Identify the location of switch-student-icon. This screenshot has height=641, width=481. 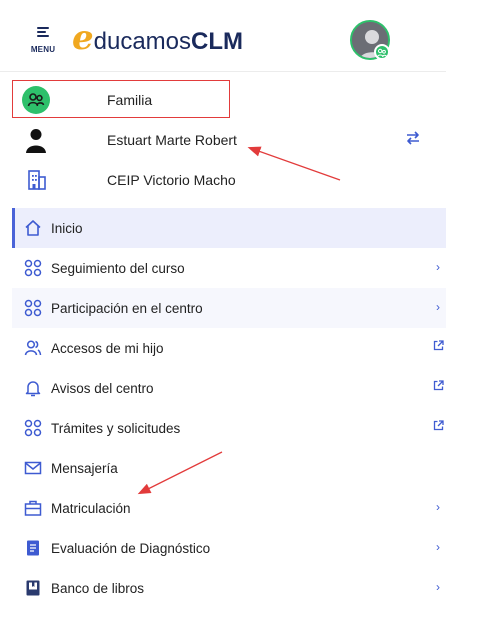
(413, 138).